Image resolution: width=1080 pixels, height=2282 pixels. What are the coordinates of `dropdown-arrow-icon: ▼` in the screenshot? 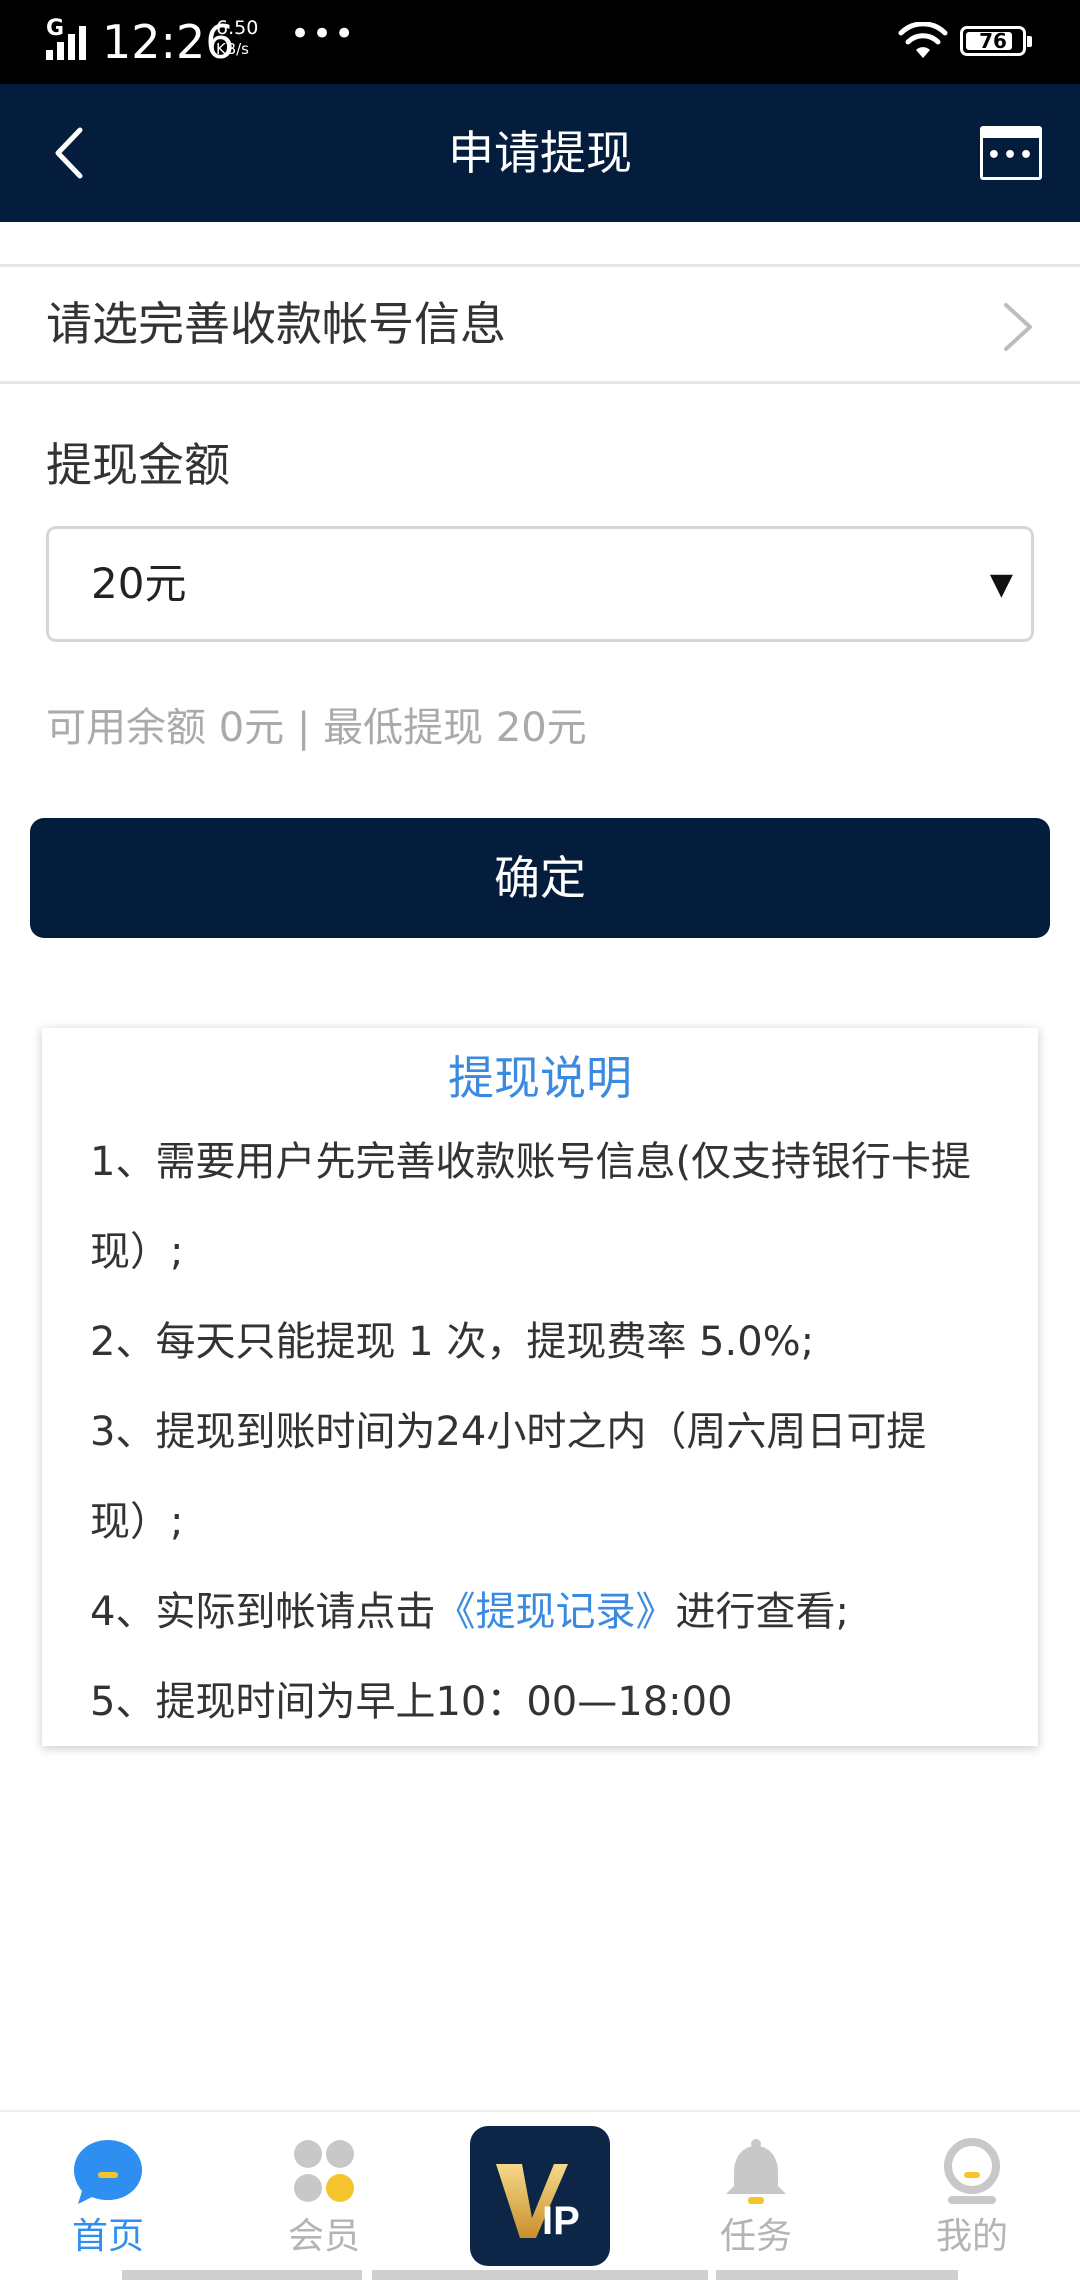 It's located at (1001, 584).